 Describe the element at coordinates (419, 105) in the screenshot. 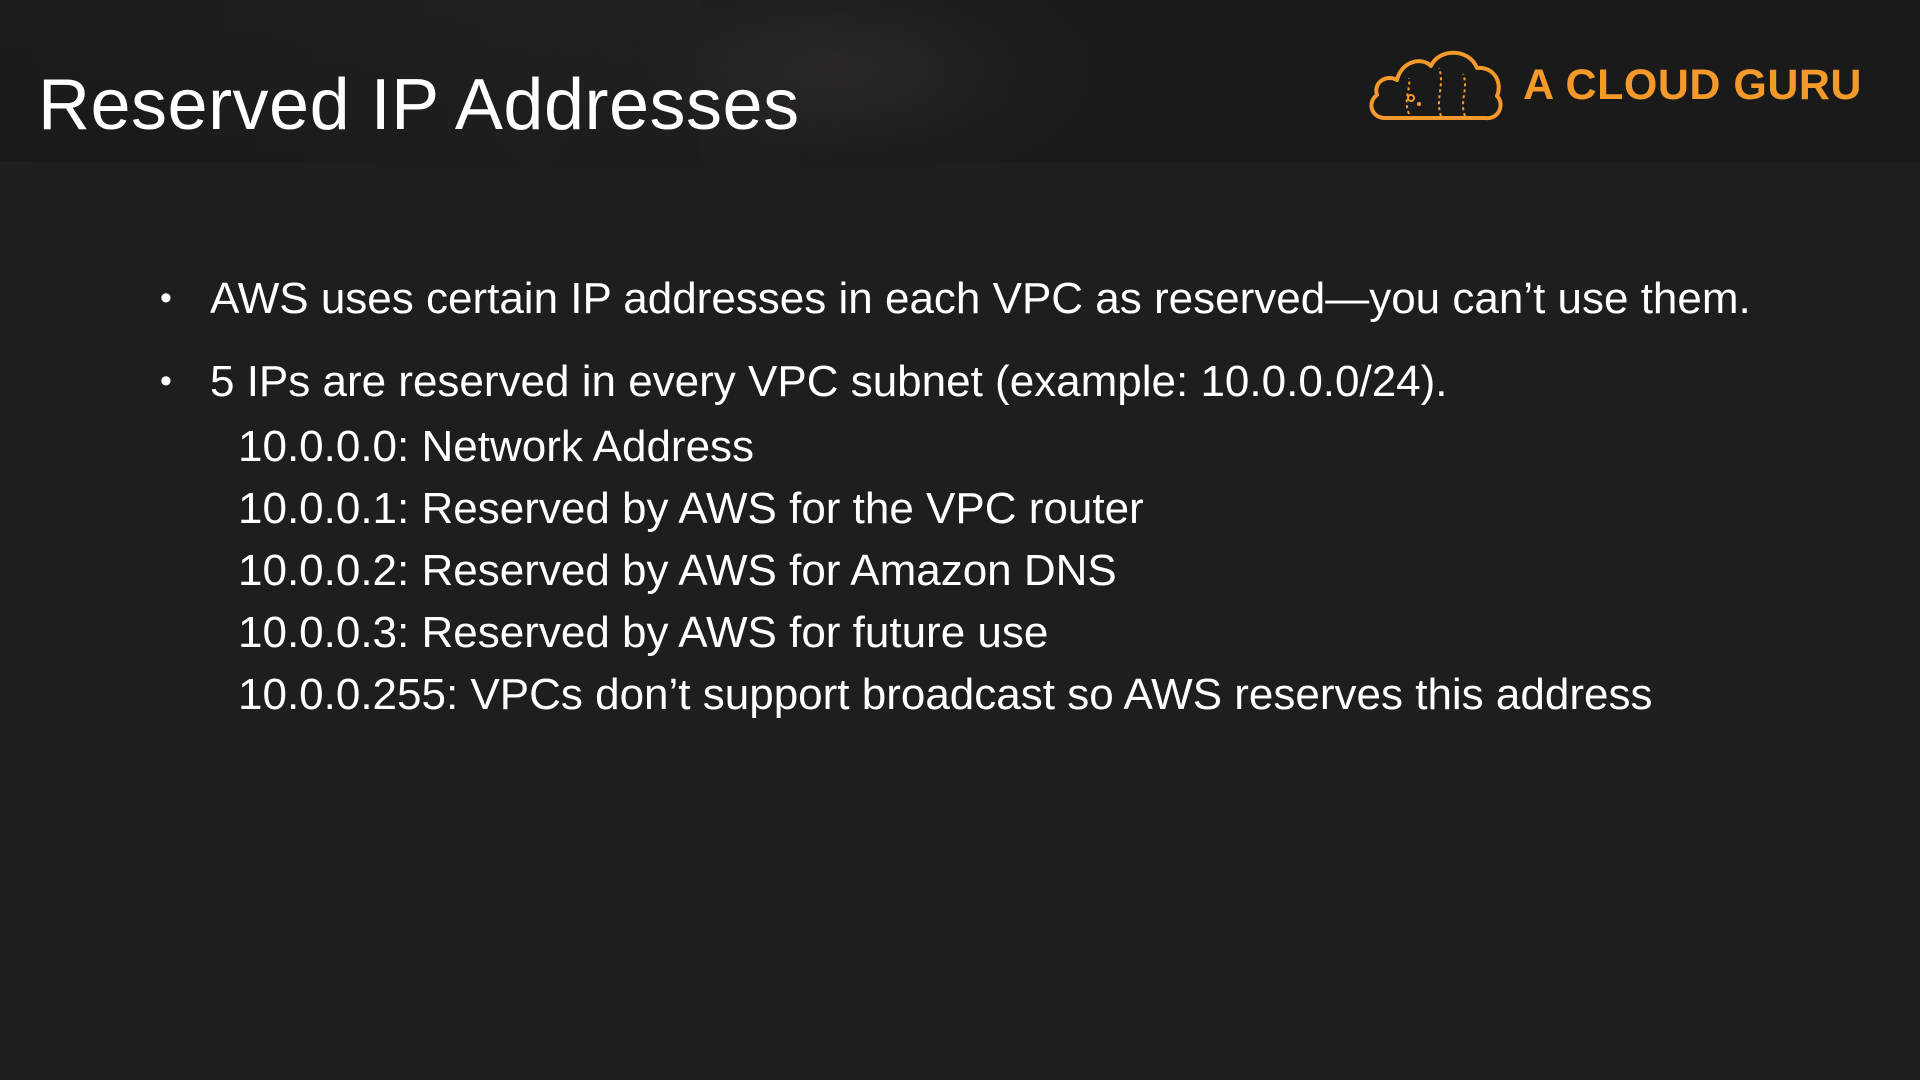

I see `page-title: Reserved IP Addresses` at that location.